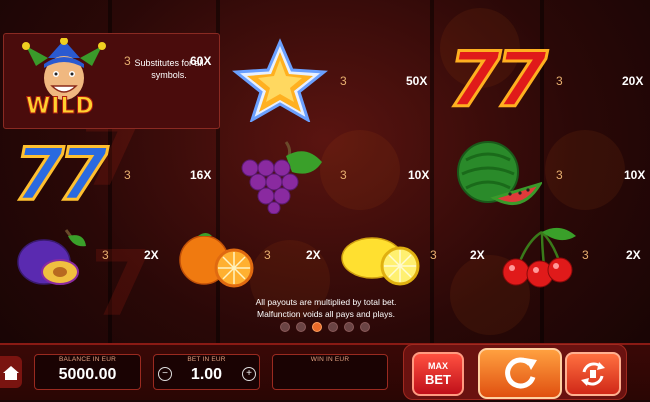  Describe the element at coordinates (165, 374) in the screenshot. I see `bet-decrease-button: −` at that location.